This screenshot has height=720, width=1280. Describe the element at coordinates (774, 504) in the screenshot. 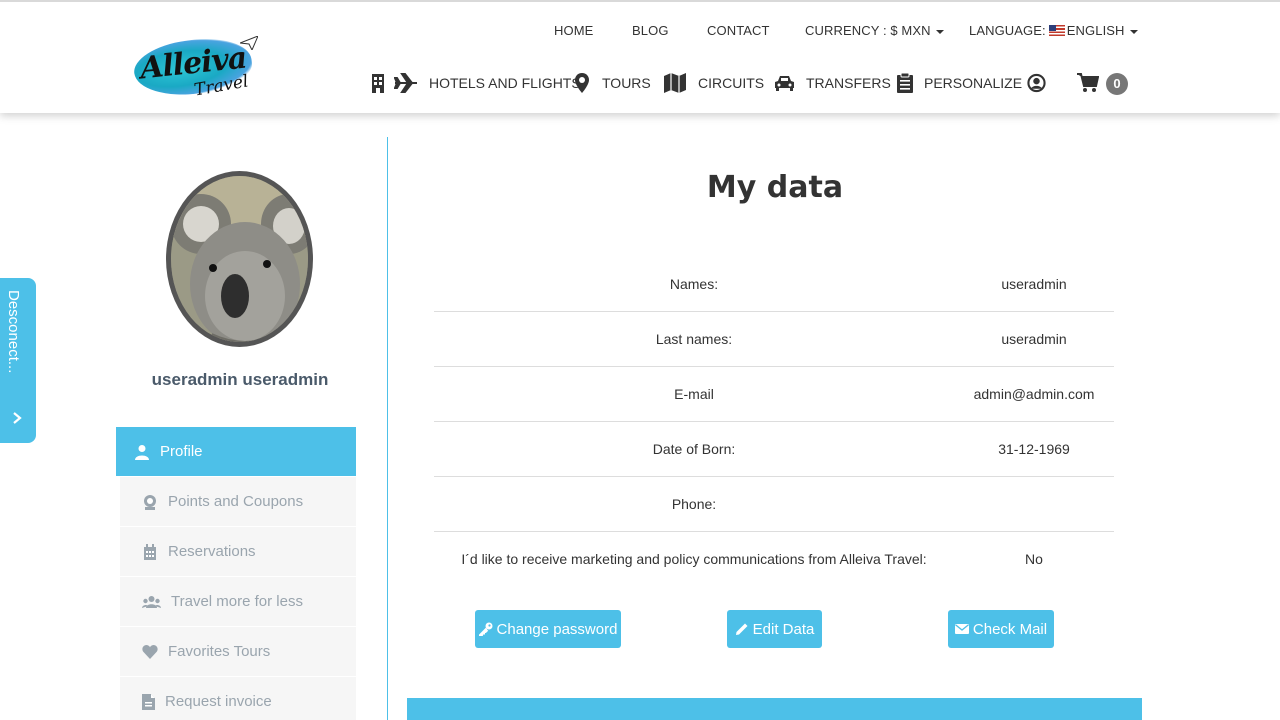

I see `table-row: Phone:` at that location.